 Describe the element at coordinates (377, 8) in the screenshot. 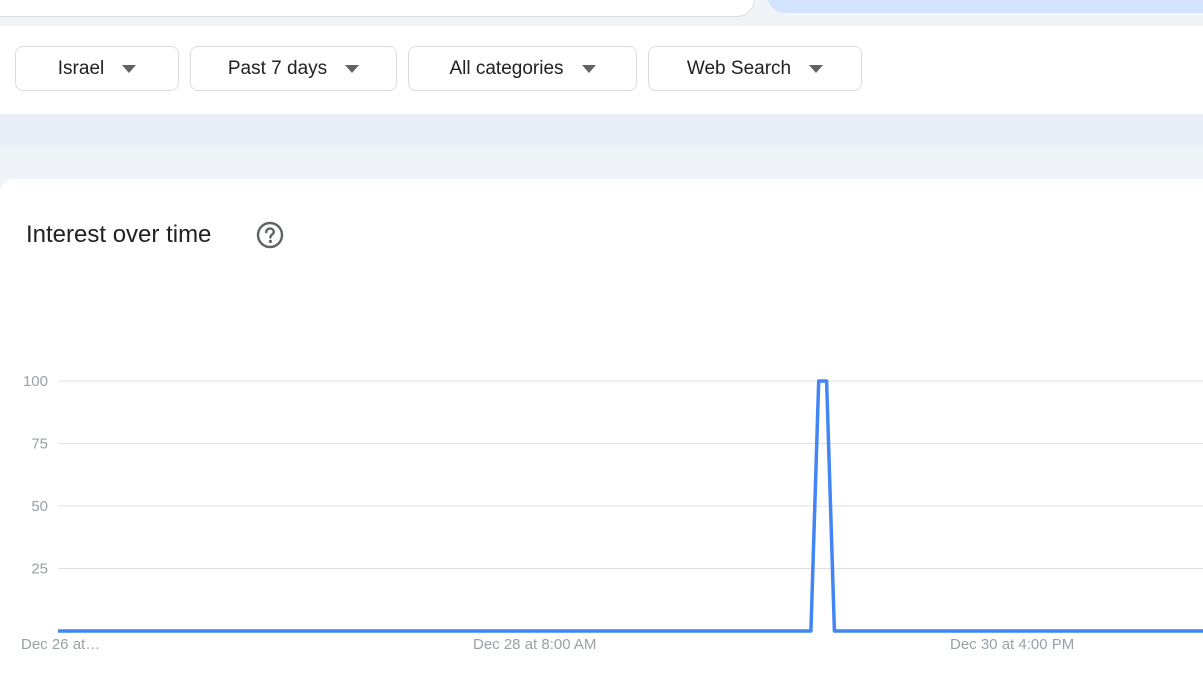

I see `search-box` at that location.